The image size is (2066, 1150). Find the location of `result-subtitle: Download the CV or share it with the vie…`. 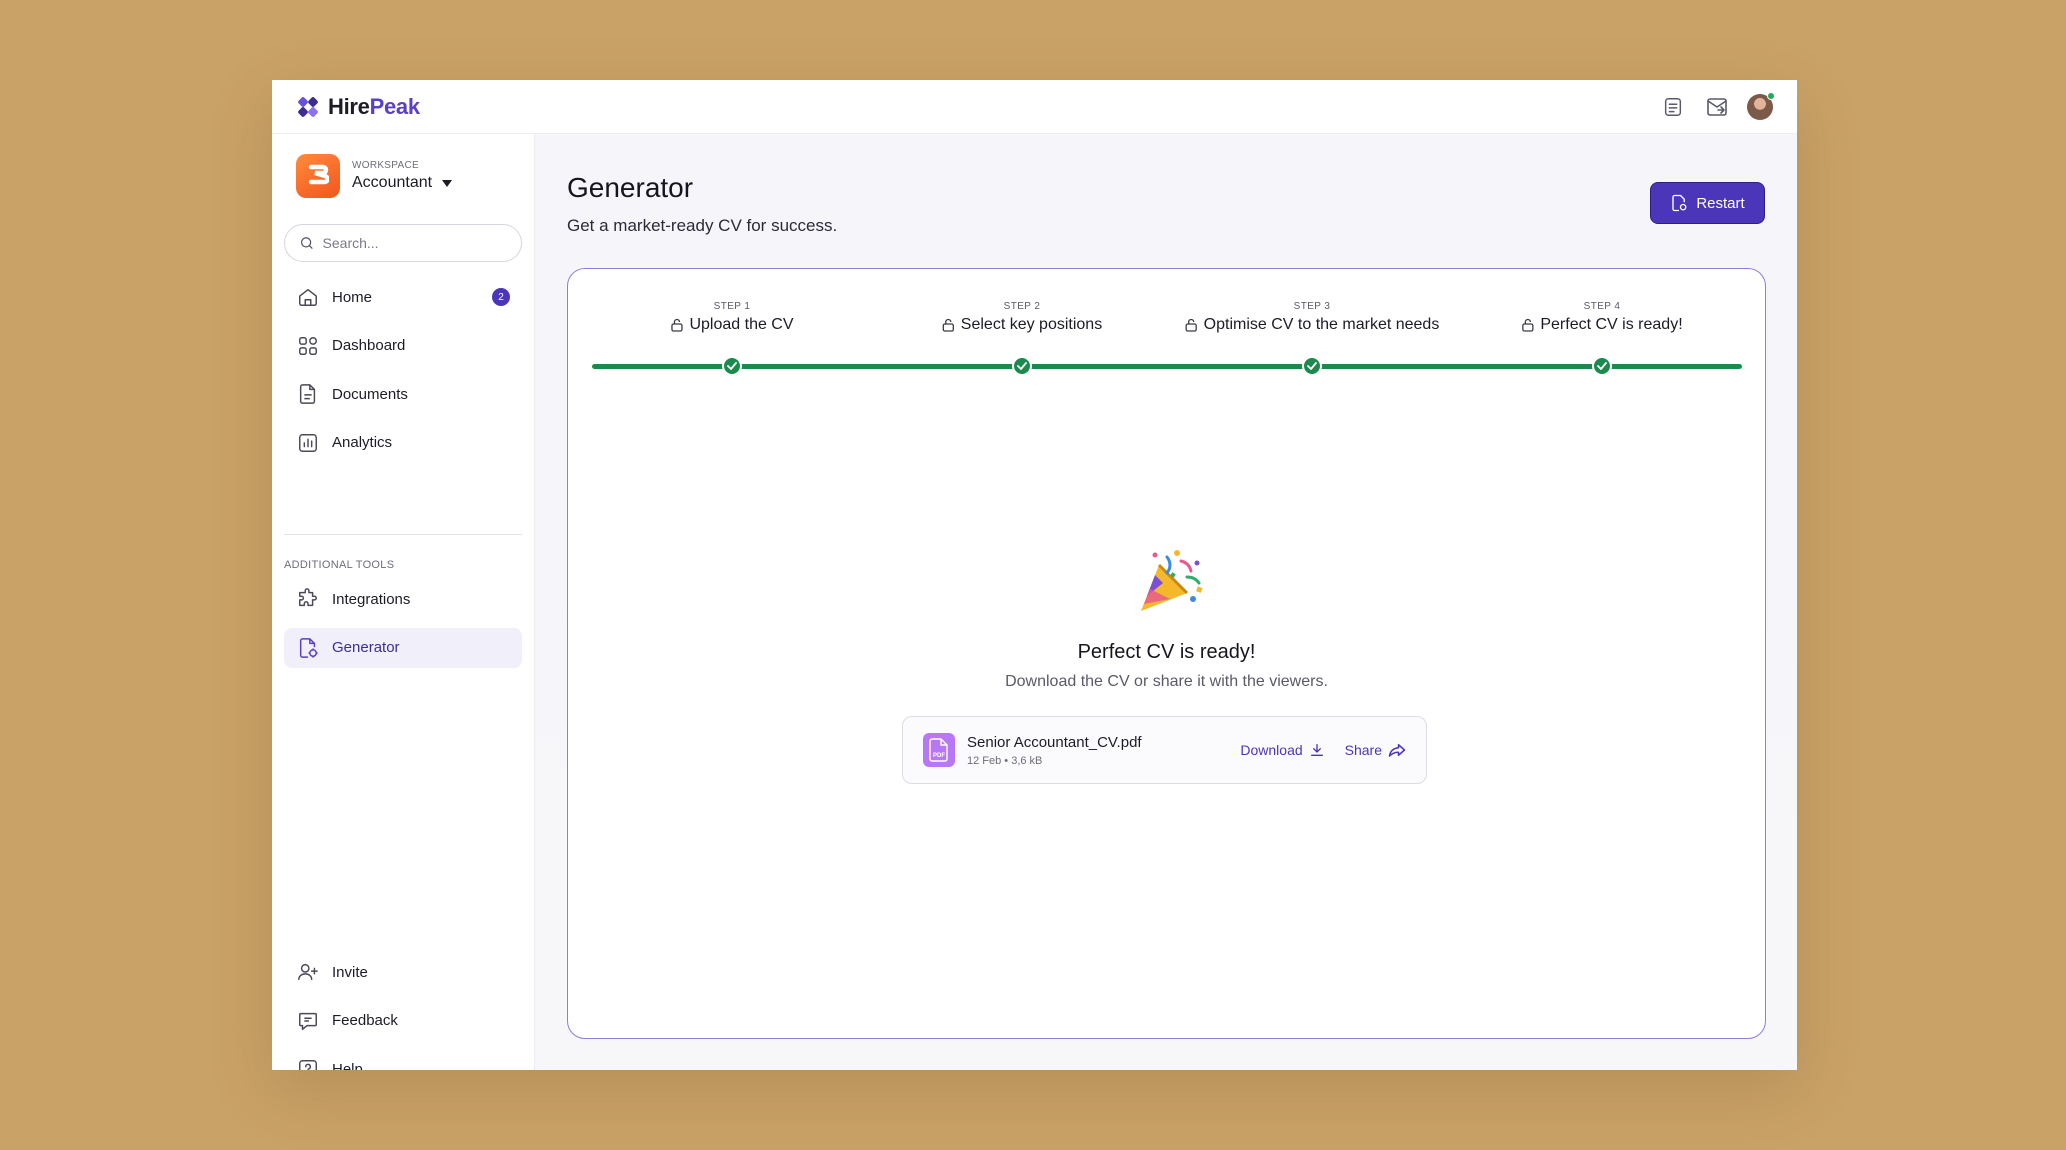

result-subtitle: Download the CV or share it with the vie… is located at coordinates (1166, 681).